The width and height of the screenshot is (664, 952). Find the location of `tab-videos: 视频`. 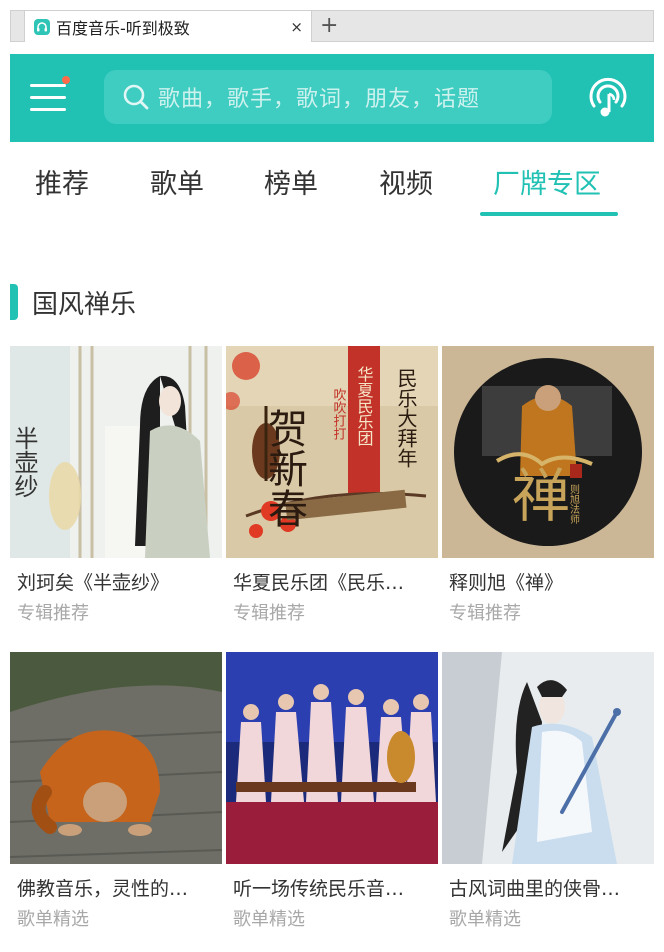

tab-videos: 视频 is located at coordinates (406, 181).